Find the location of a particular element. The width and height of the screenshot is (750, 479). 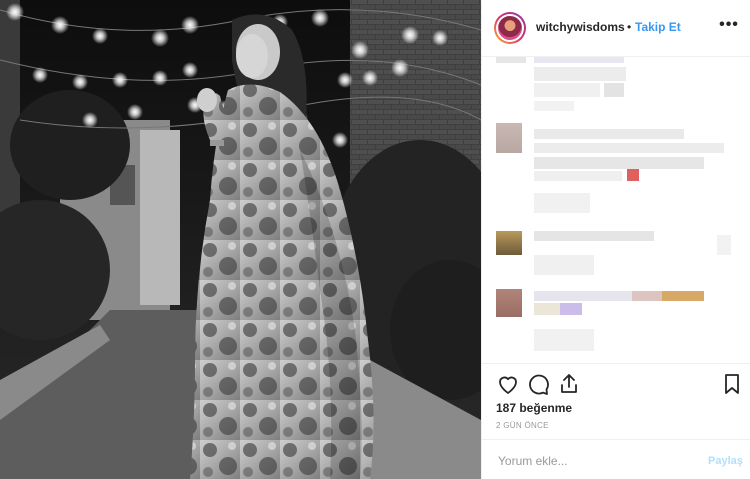

post-comment-button: Paylaş is located at coordinates (725, 461).